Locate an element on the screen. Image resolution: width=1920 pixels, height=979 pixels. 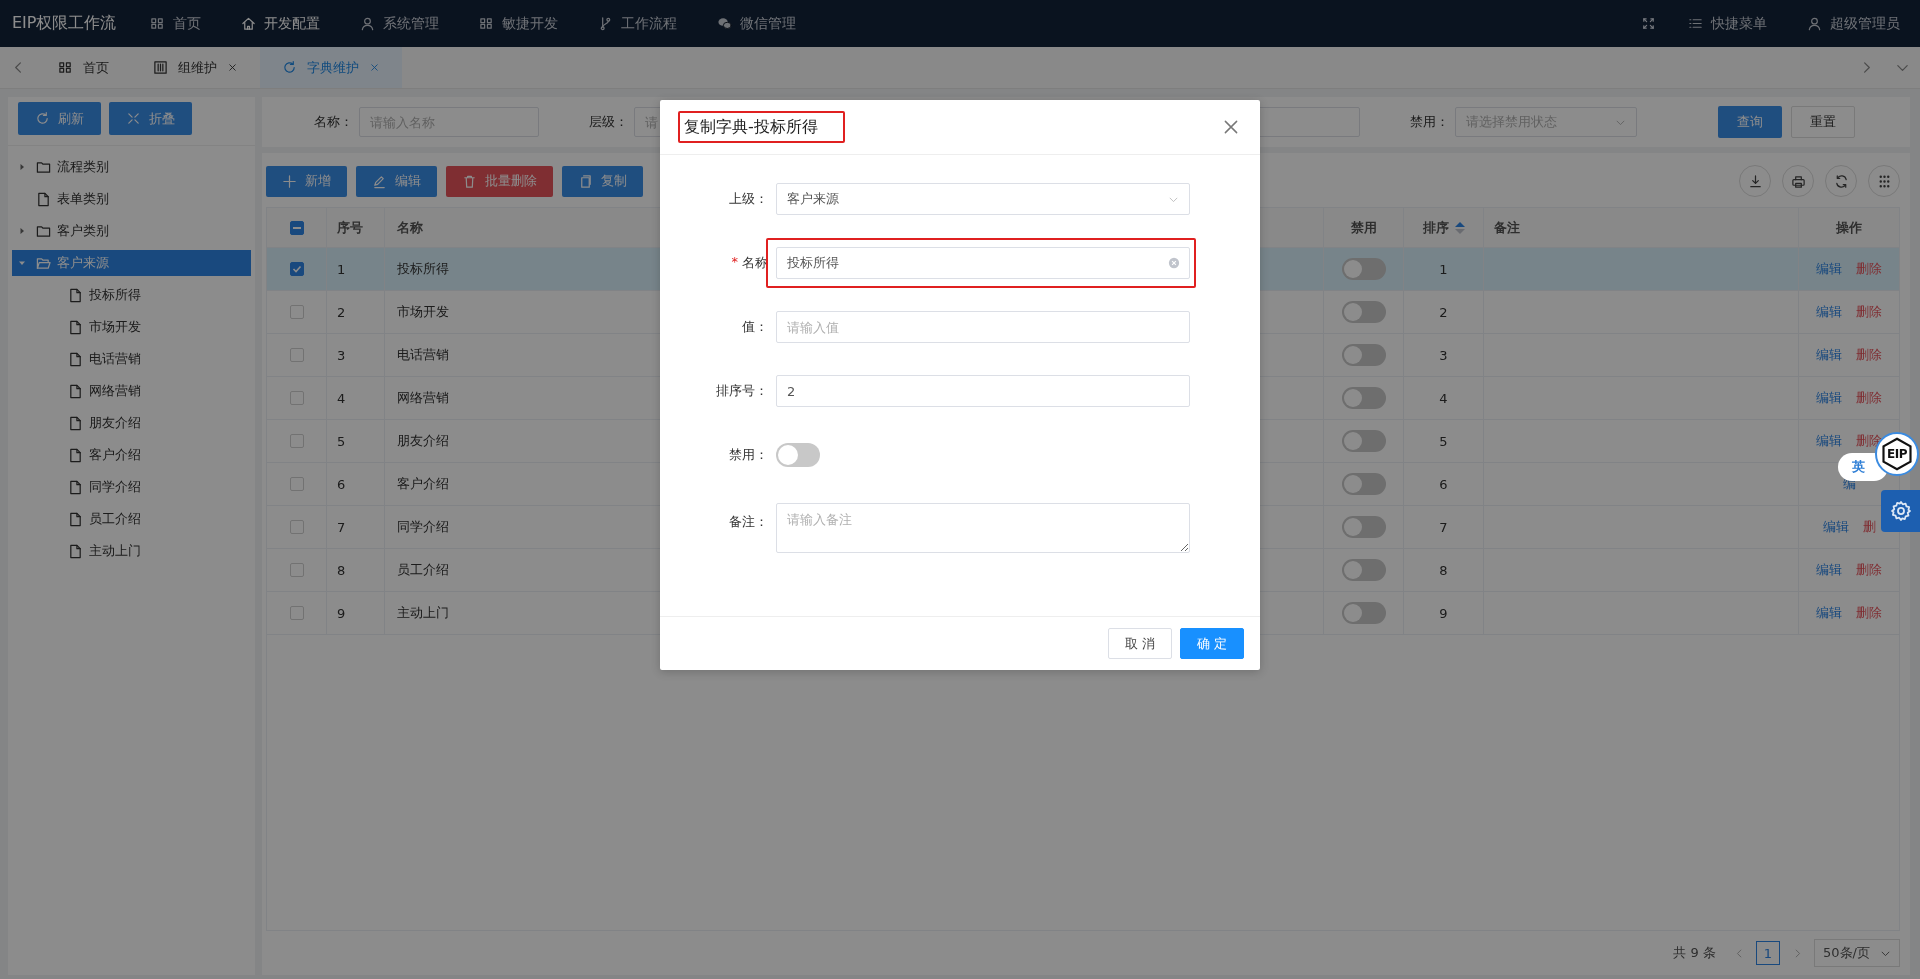
column-header: 禁用 is located at coordinates (1363, 227).